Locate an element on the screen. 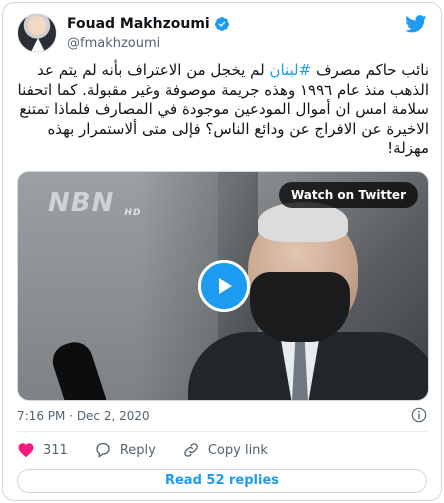 Image resolution: width=444 pixels, height=503 pixels. tweet-actions: 311 Reply Copy link is located at coordinates (142, 450).